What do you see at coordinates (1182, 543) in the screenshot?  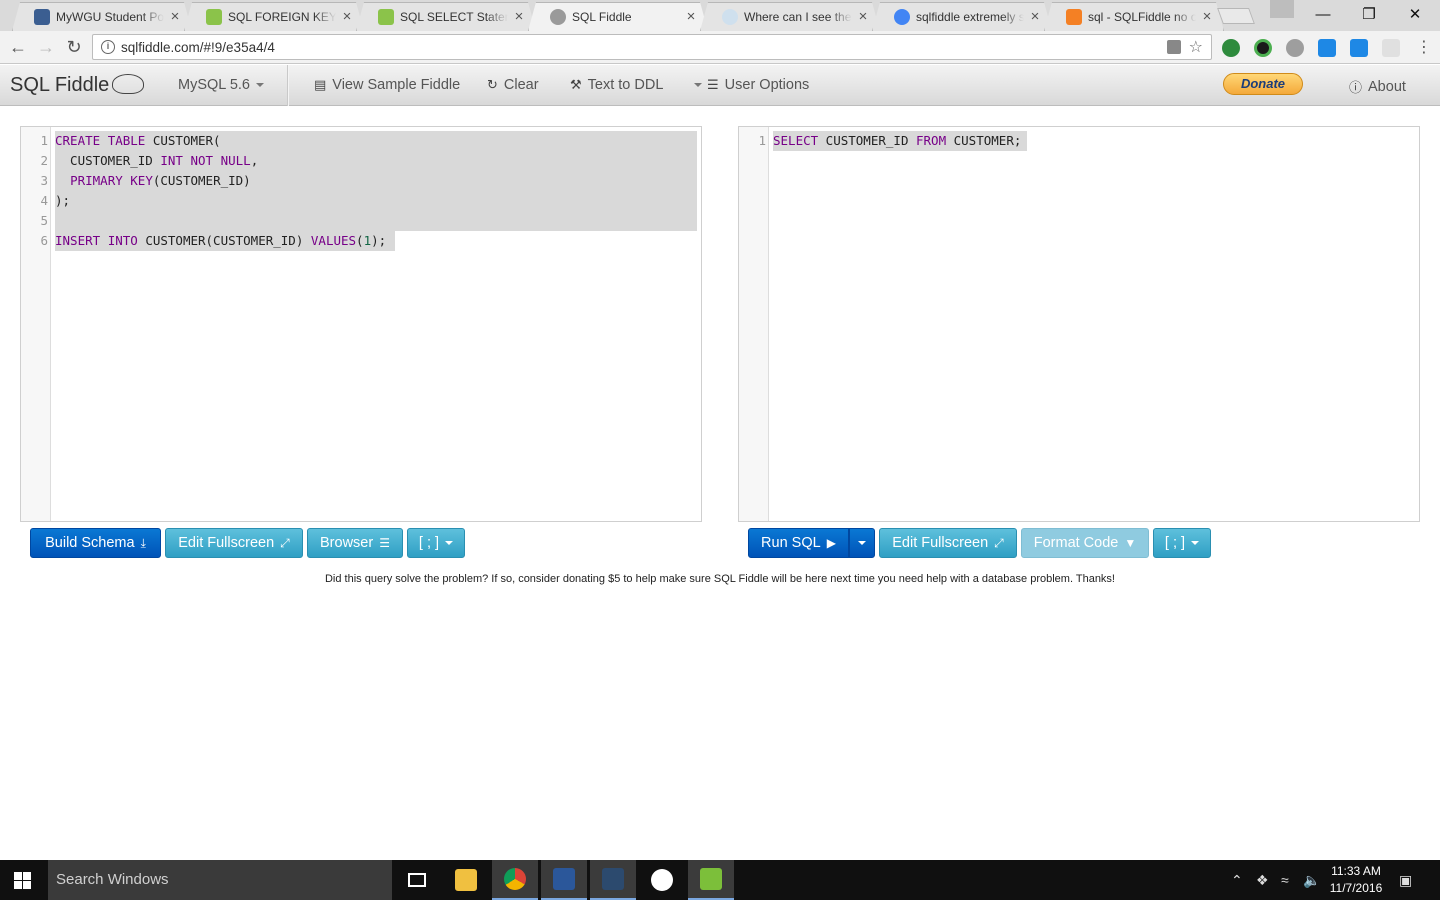 I see `query-delimiter-dropdown: [ ; ]` at bounding box center [1182, 543].